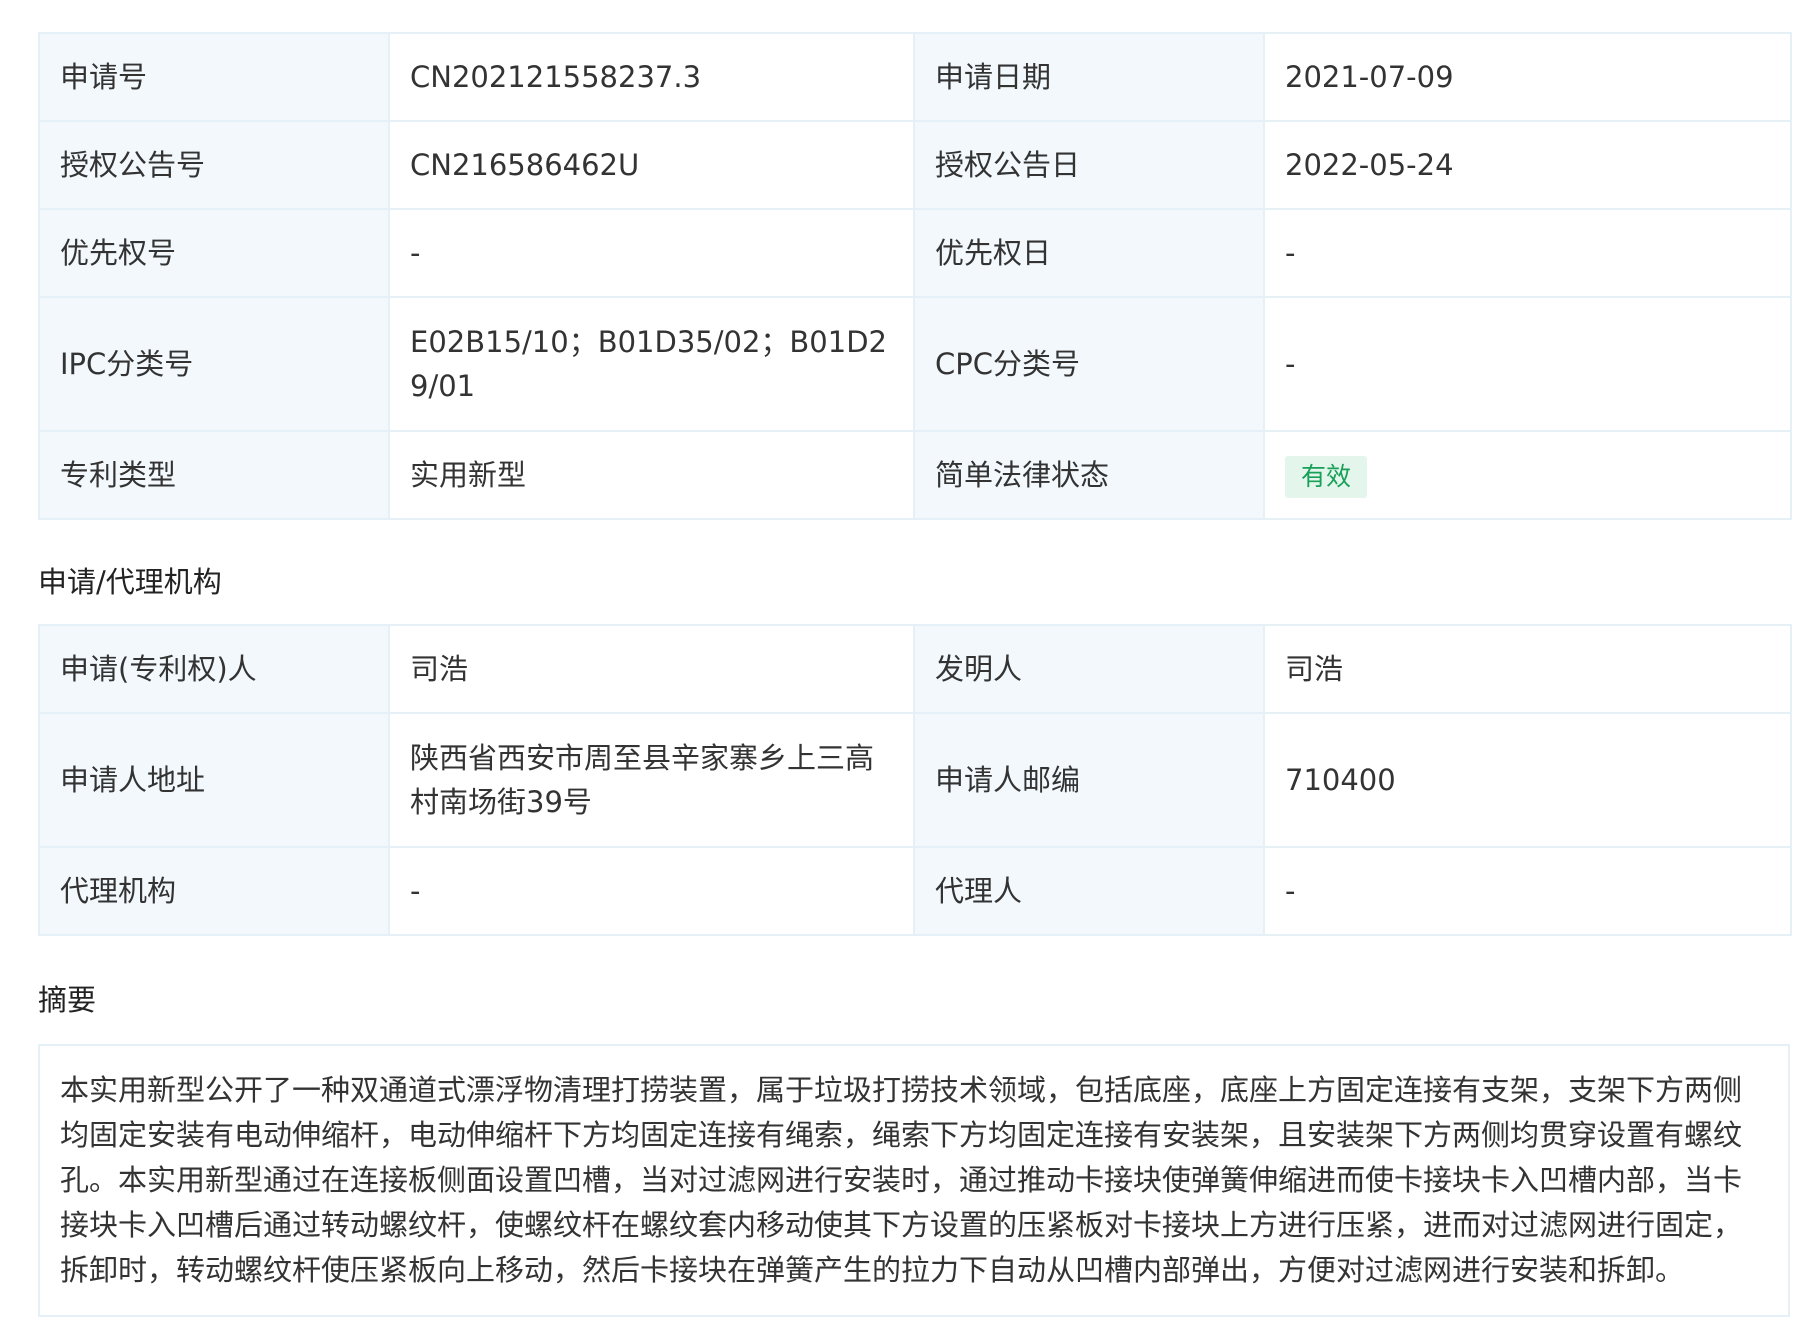 The width and height of the screenshot is (1813, 1339). I want to click on patent-type-label: 专利类型, so click(214, 475).